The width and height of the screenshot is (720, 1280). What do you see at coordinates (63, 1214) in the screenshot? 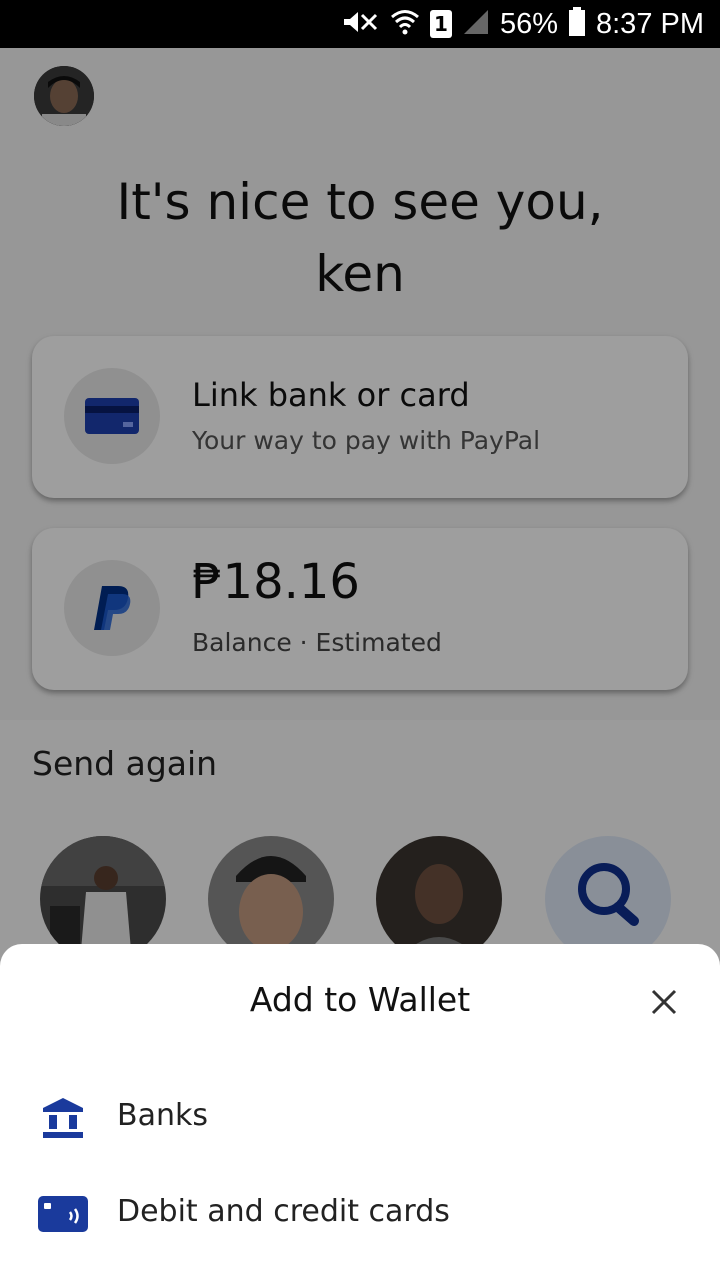
I see `card-icon` at bounding box center [63, 1214].